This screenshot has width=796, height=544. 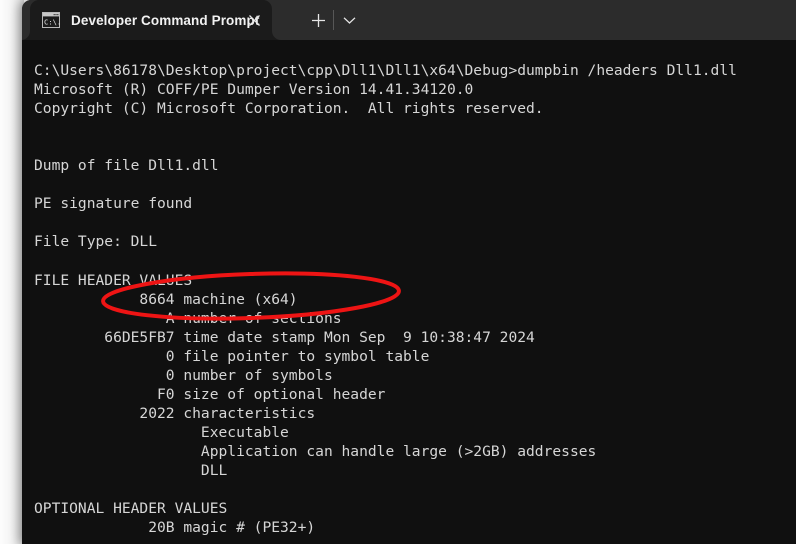 I want to click on svg-text: C:\., so click(x=52, y=22).